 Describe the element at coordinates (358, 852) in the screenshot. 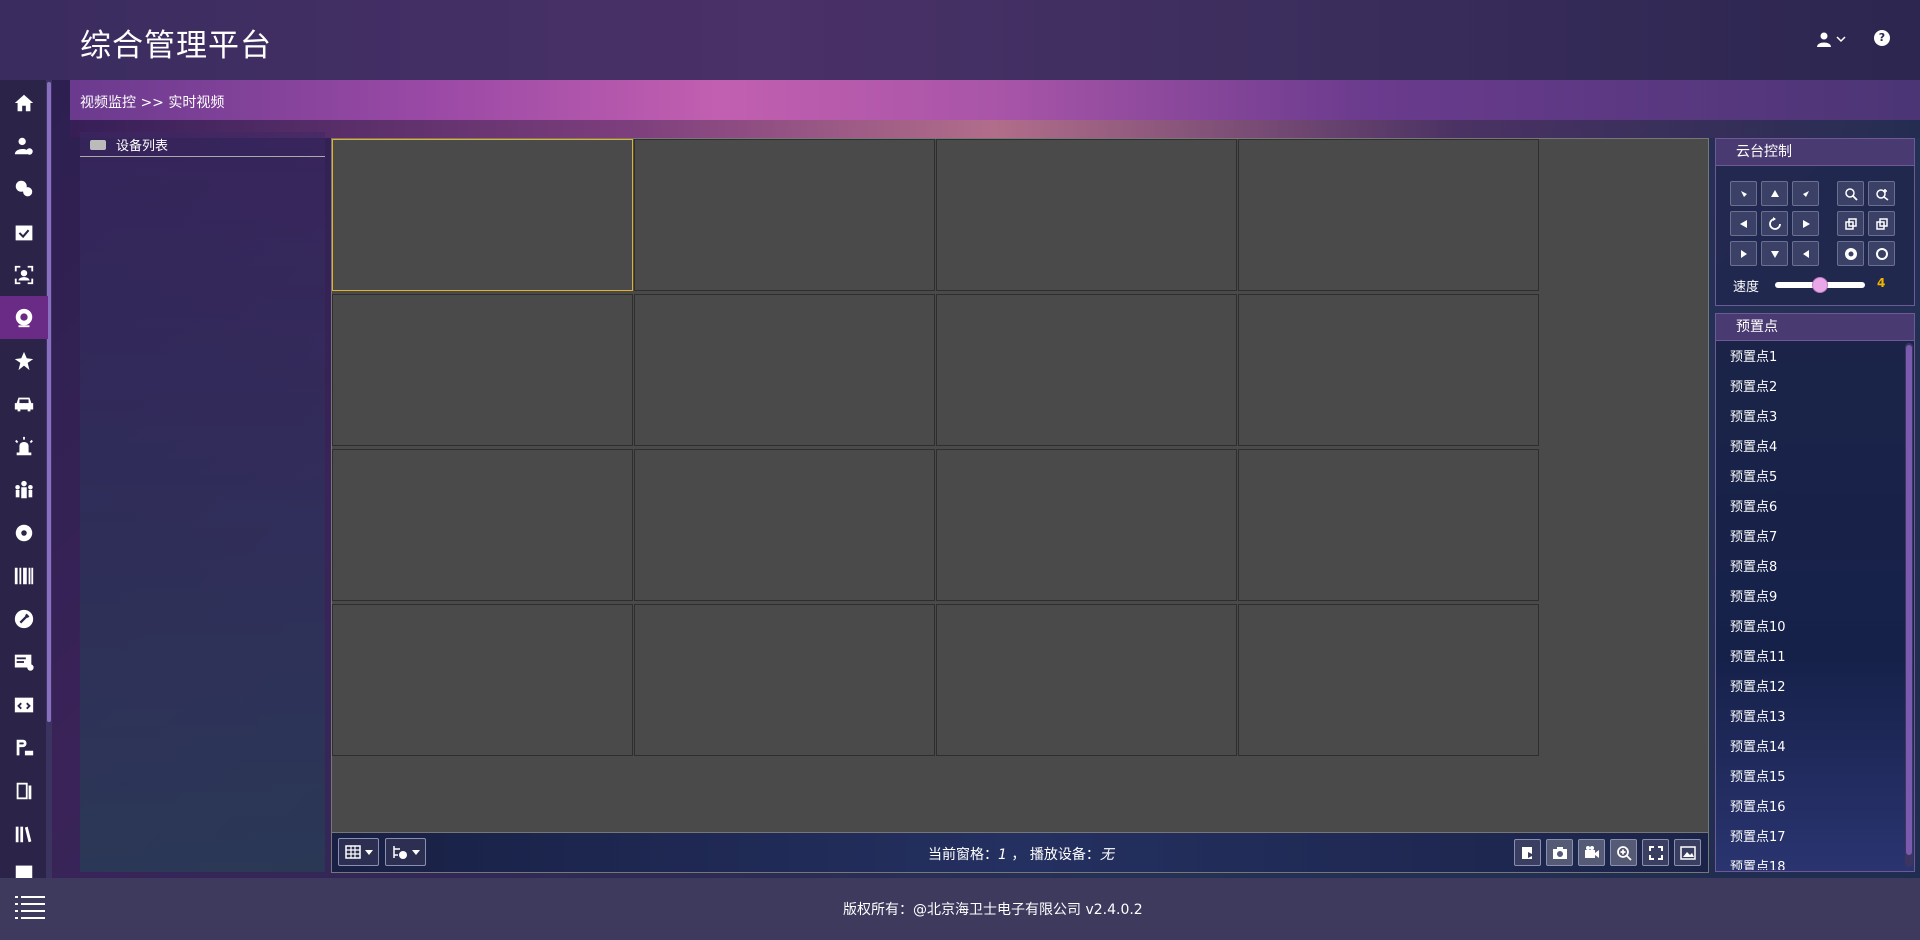

I see `layout-dropdown-button` at that location.